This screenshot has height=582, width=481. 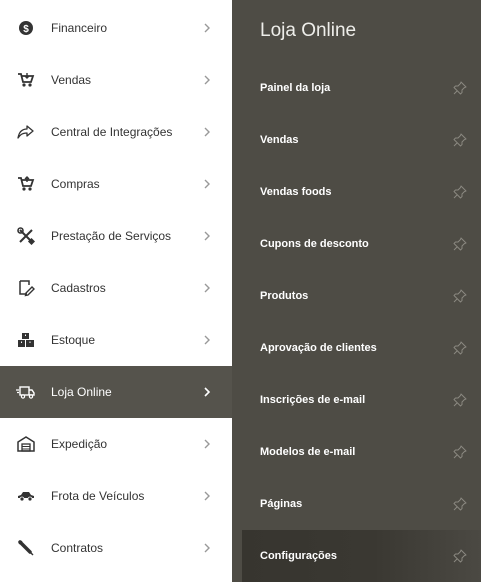 What do you see at coordinates (116, 444) in the screenshot?
I see `menu-item-expedicao: Expedição` at bounding box center [116, 444].